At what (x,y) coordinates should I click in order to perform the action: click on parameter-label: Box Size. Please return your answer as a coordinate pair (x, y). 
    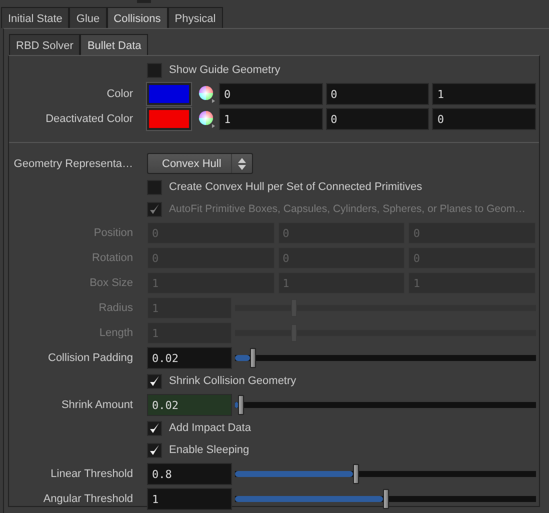
    Looking at the image, I should click on (111, 282).